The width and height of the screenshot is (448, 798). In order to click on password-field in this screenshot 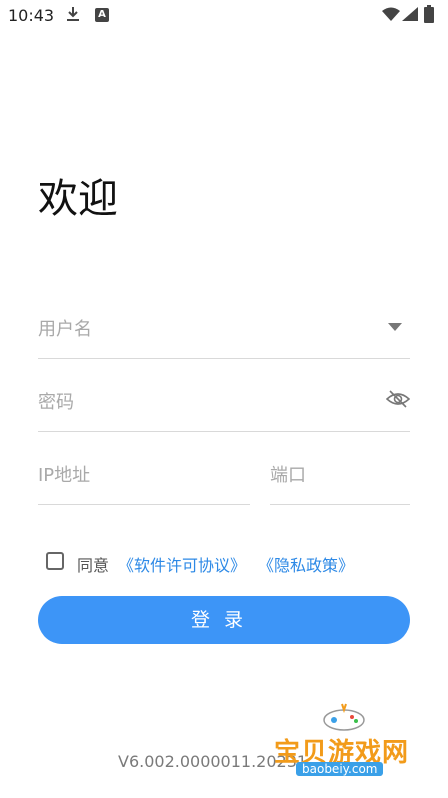, I will do `click(224, 403)`.